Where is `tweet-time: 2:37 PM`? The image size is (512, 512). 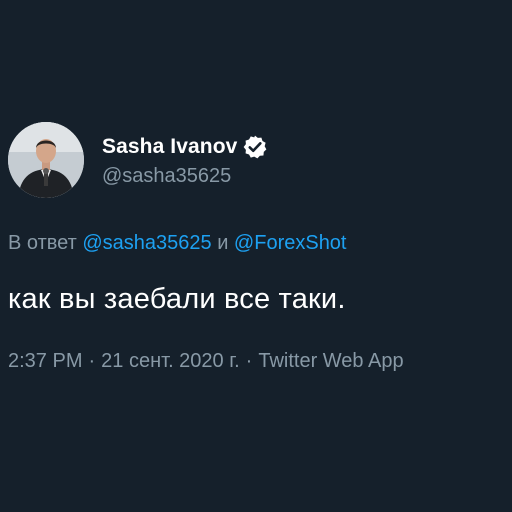 tweet-time: 2:37 PM is located at coordinates (45, 361).